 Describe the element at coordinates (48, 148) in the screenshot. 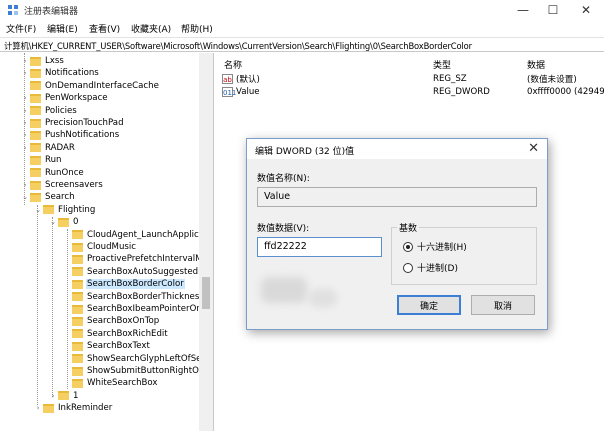

I see `tree-item: › RADAR` at that location.